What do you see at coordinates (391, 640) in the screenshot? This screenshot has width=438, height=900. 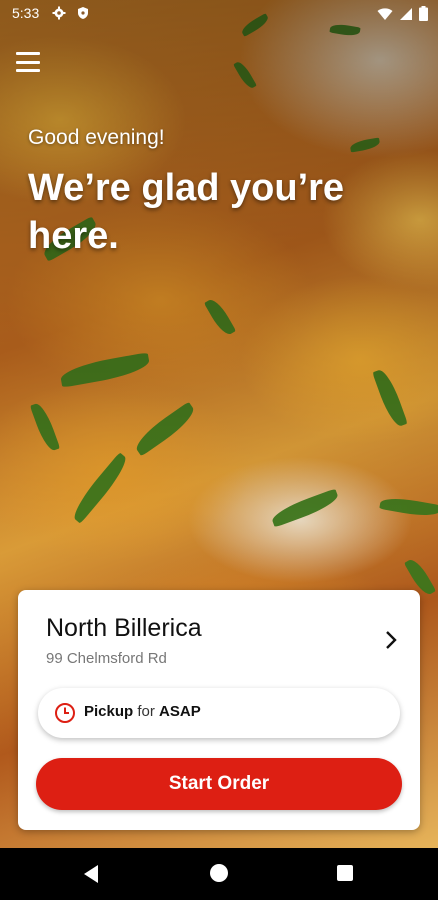 I see `chevron-right-icon` at bounding box center [391, 640].